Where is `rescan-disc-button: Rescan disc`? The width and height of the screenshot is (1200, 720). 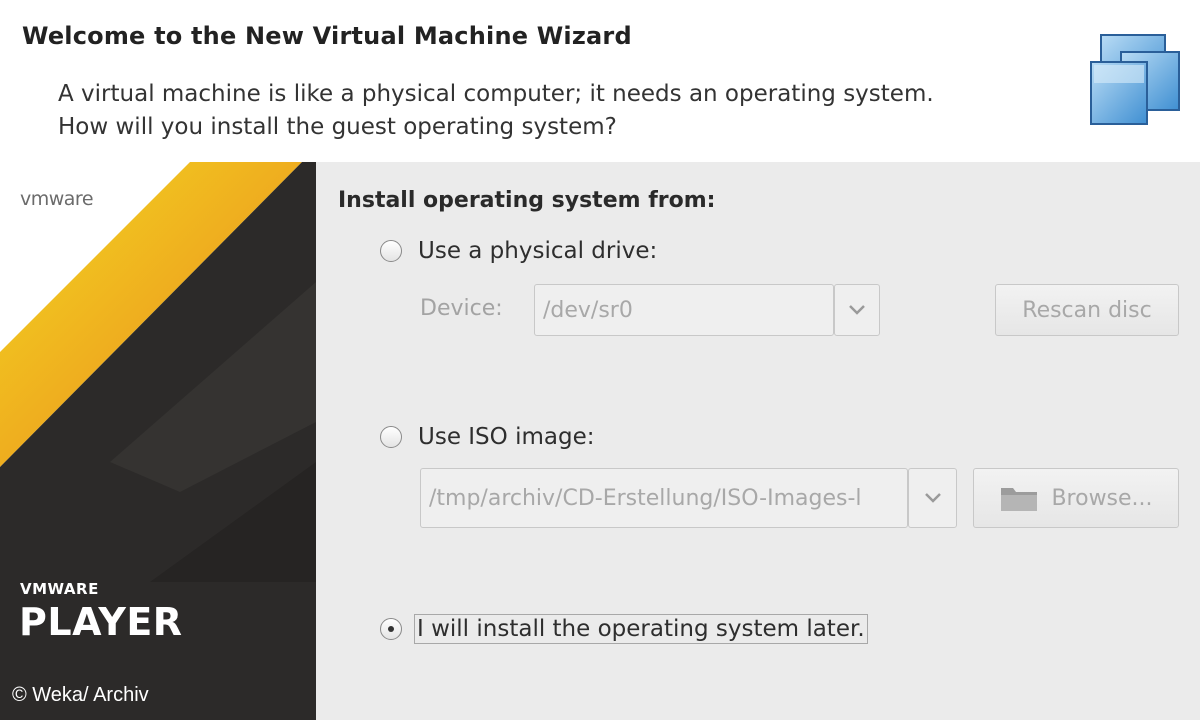 rescan-disc-button: Rescan disc is located at coordinates (1087, 310).